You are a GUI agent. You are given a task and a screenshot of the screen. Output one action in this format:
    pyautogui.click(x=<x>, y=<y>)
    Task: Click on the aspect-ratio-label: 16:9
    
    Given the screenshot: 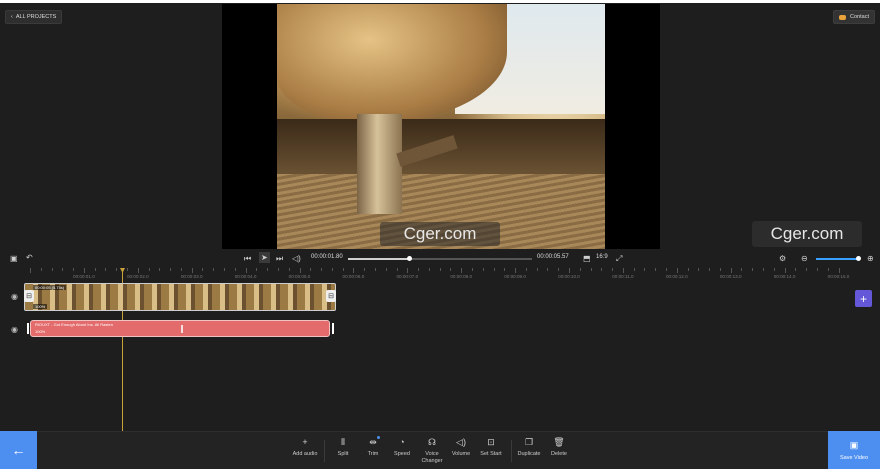 What is the action you would take?
    pyautogui.click(x=602, y=257)
    